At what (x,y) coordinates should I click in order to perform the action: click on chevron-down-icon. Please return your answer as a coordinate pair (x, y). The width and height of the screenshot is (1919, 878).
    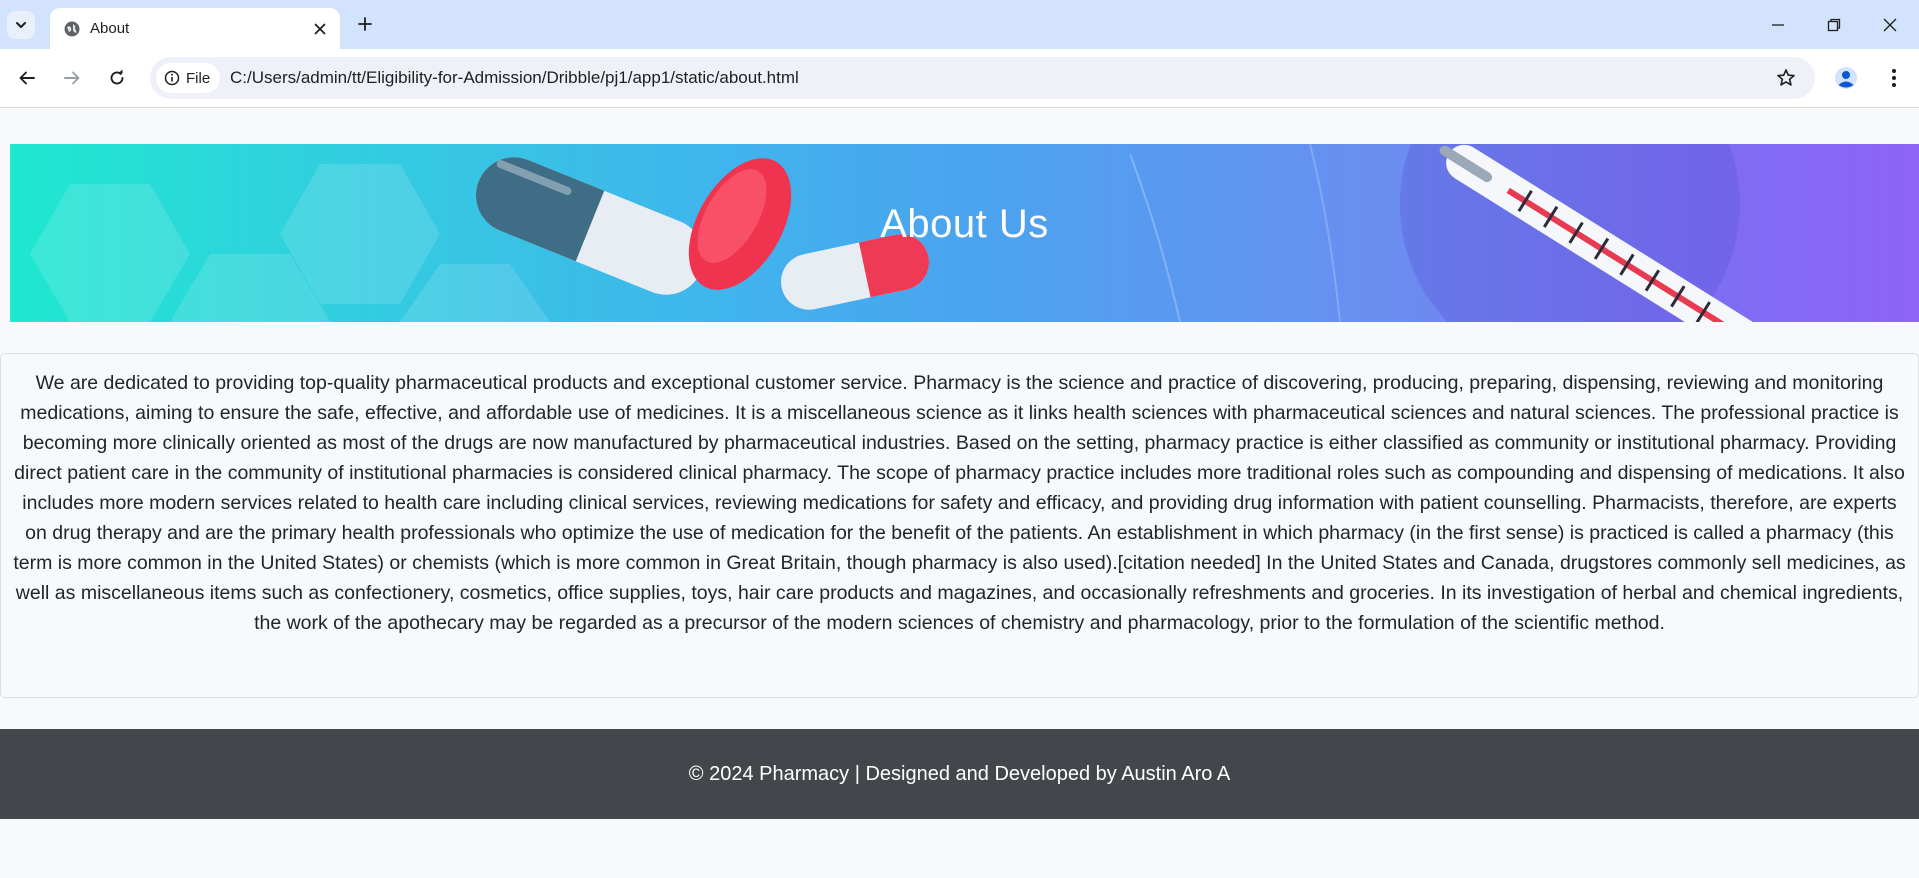
    Looking at the image, I should click on (21, 25).